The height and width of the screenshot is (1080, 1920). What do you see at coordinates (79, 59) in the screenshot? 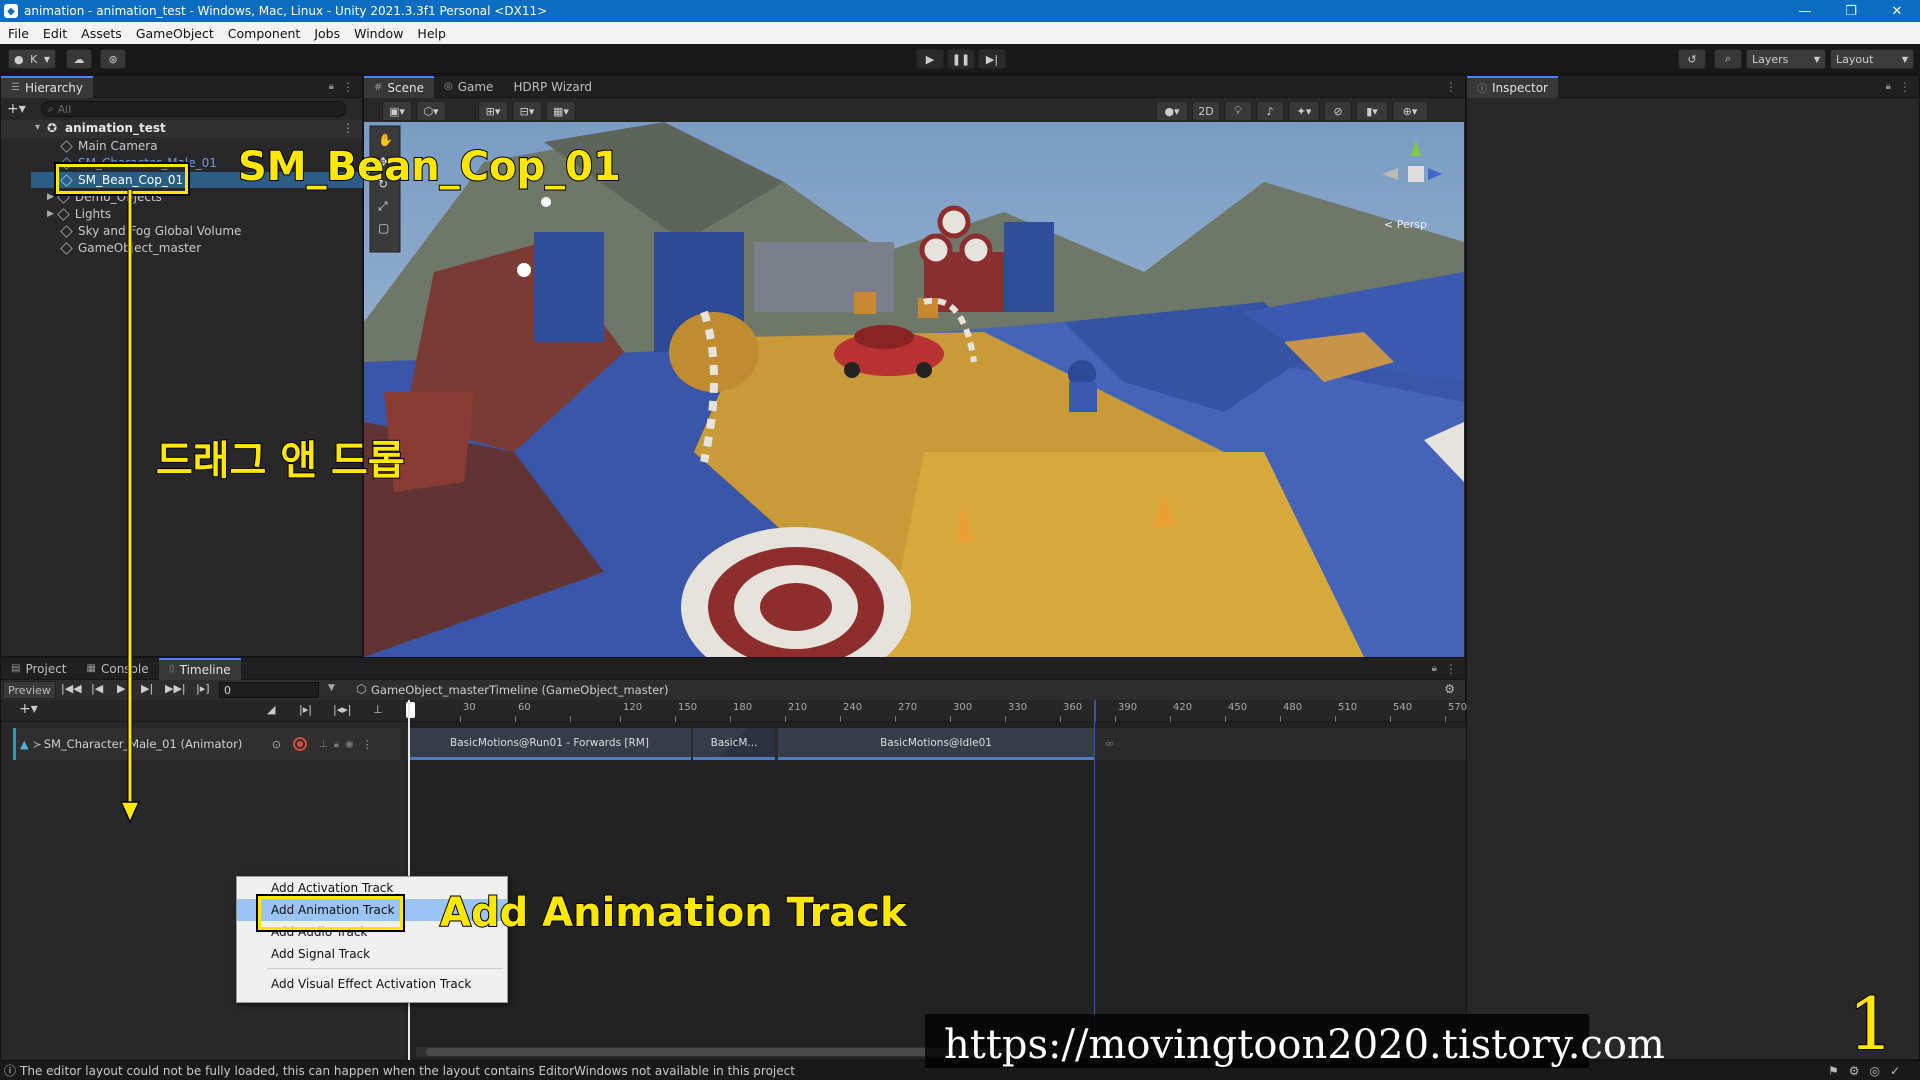
I see `cloud-icon: ☁` at bounding box center [79, 59].